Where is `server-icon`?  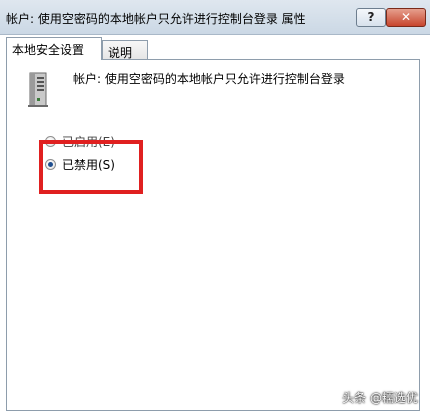
server-icon is located at coordinates (38, 89).